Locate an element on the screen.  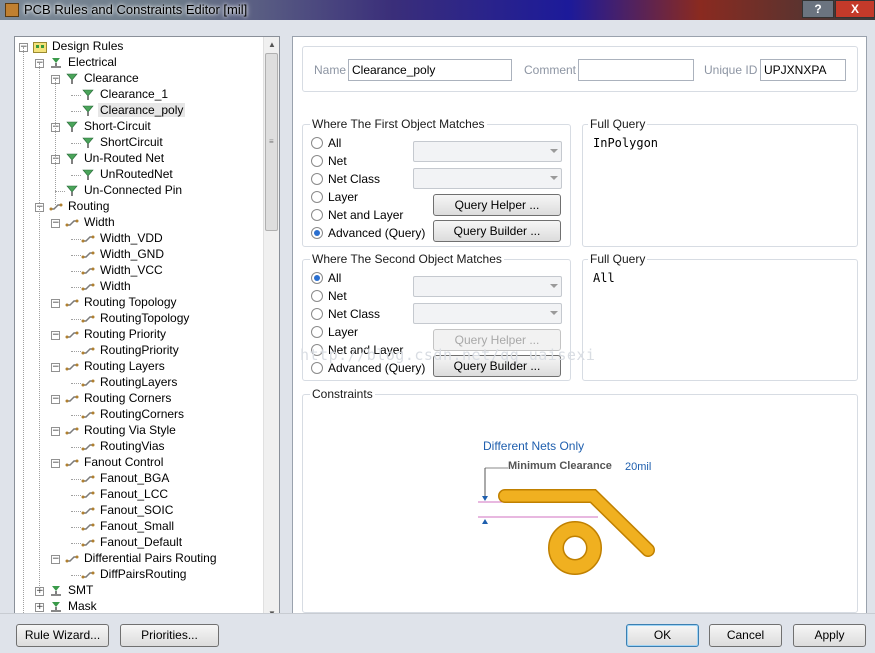
tree-item: Un-Connected Pin is located at coordinates (124, 191).